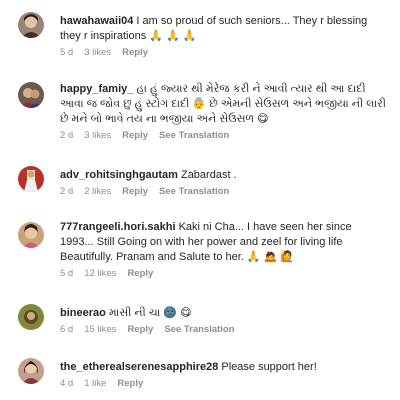 The image size is (400, 400). What do you see at coordinates (96, 89) in the screenshot?
I see `comment-username: happy_famiy_` at bounding box center [96, 89].